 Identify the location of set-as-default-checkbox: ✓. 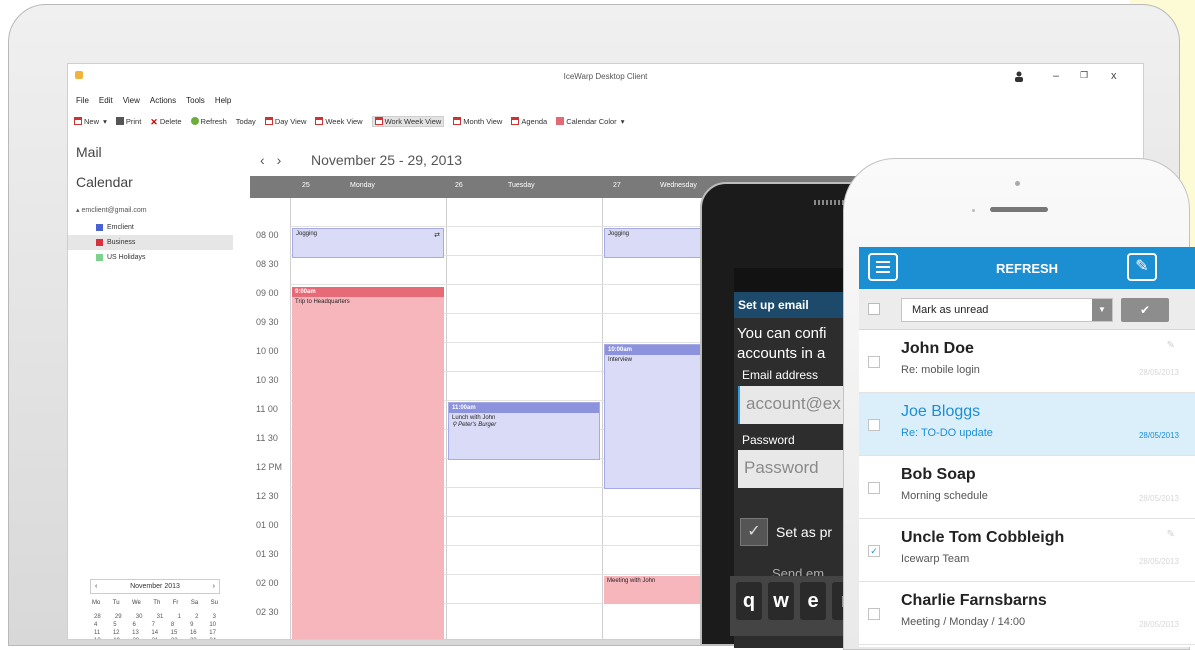
(754, 532).